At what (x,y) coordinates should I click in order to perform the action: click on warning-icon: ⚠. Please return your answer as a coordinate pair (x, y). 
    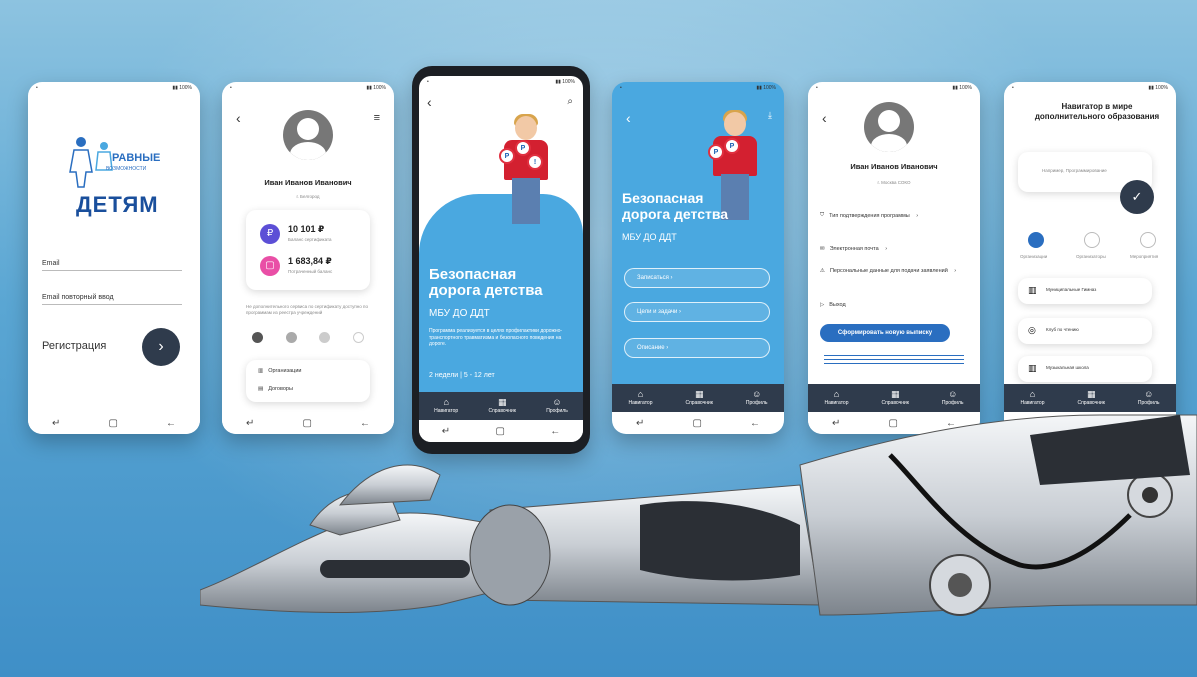
    Looking at the image, I should click on (822, 271).